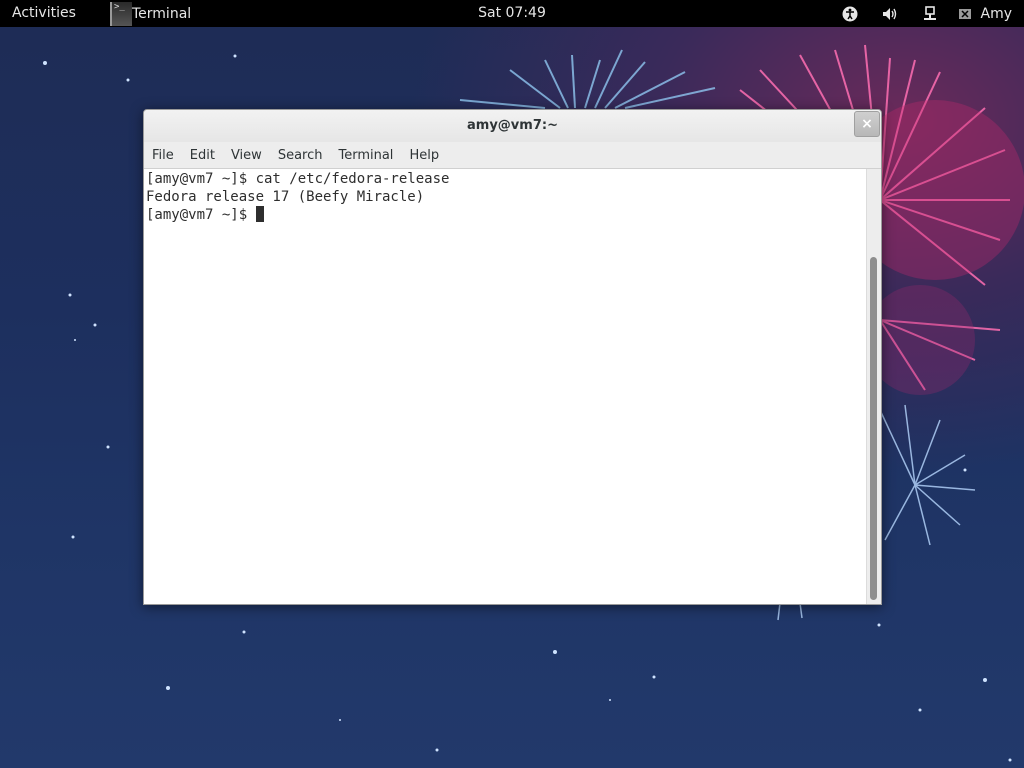 This screenshot has width=1024, height=768. I want to click on scrollbar-thumb, so click(873, 428).